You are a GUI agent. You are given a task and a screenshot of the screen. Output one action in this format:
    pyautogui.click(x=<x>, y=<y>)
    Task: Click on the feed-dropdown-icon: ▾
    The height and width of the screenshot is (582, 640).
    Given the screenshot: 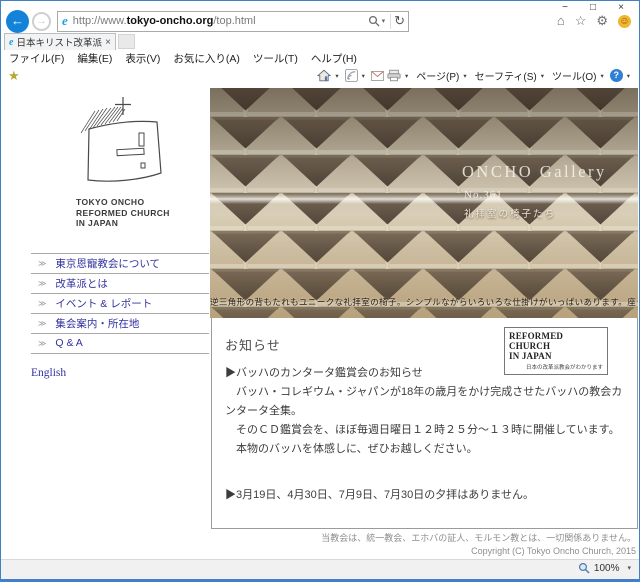 What is the action you would take?
    pyautogui.click(x=363, y=76)
    